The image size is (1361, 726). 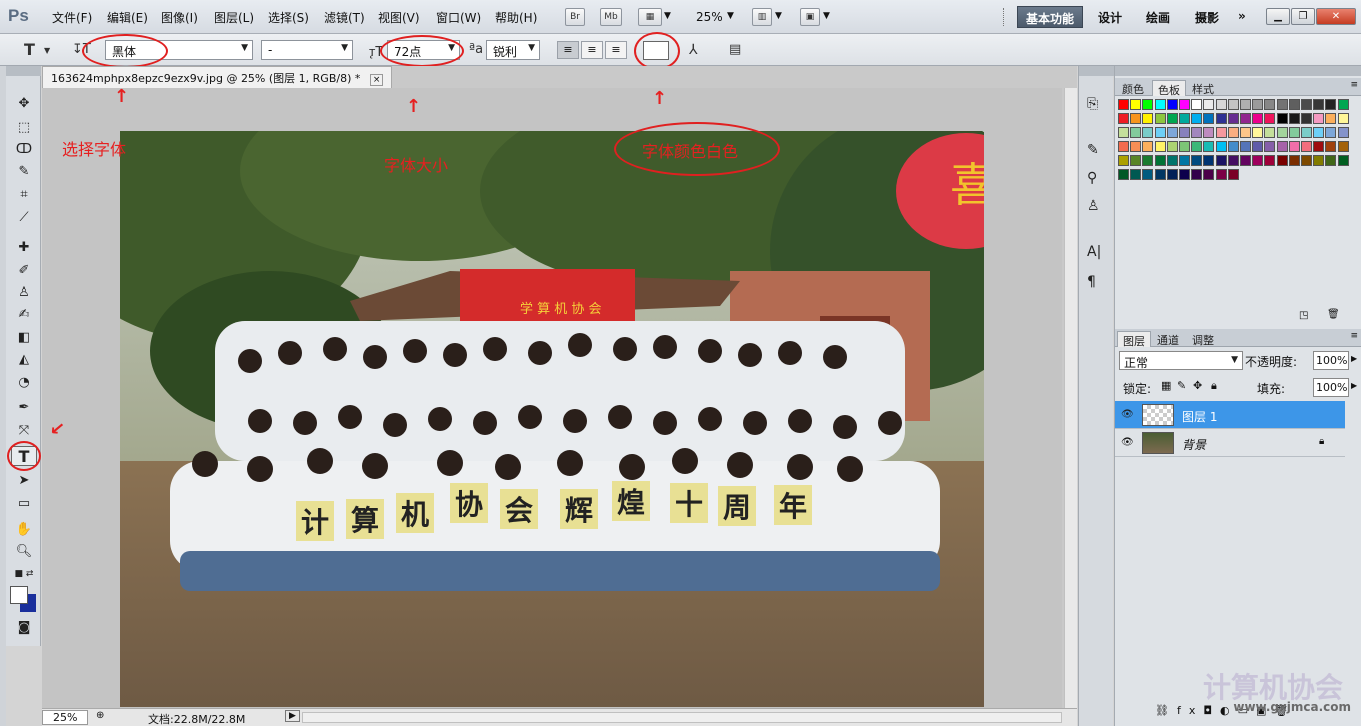 I want to click on align-right-button: ≡, so click(x=616, y=50).